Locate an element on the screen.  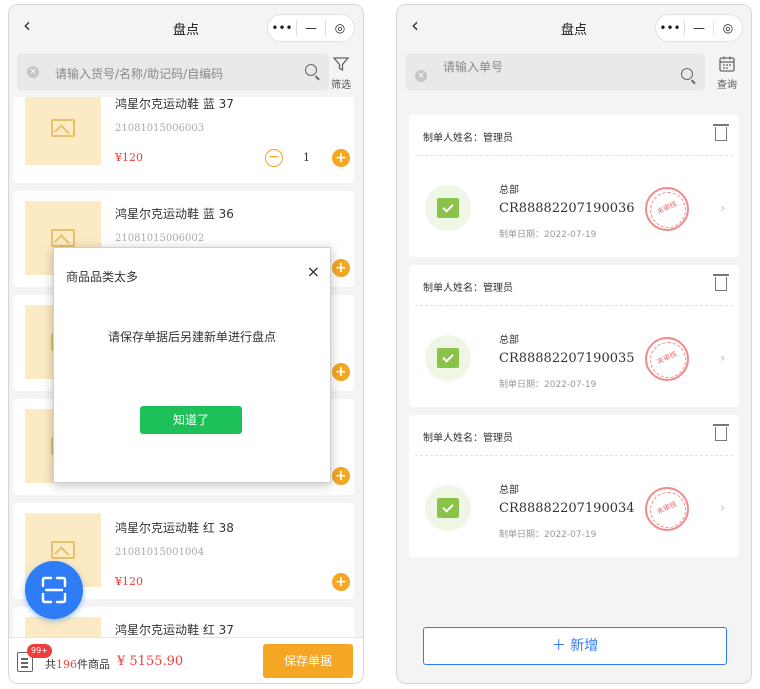
search-bar: × 请输入货号/名称/助记码/自编码 is located at coordinates (173, 72).